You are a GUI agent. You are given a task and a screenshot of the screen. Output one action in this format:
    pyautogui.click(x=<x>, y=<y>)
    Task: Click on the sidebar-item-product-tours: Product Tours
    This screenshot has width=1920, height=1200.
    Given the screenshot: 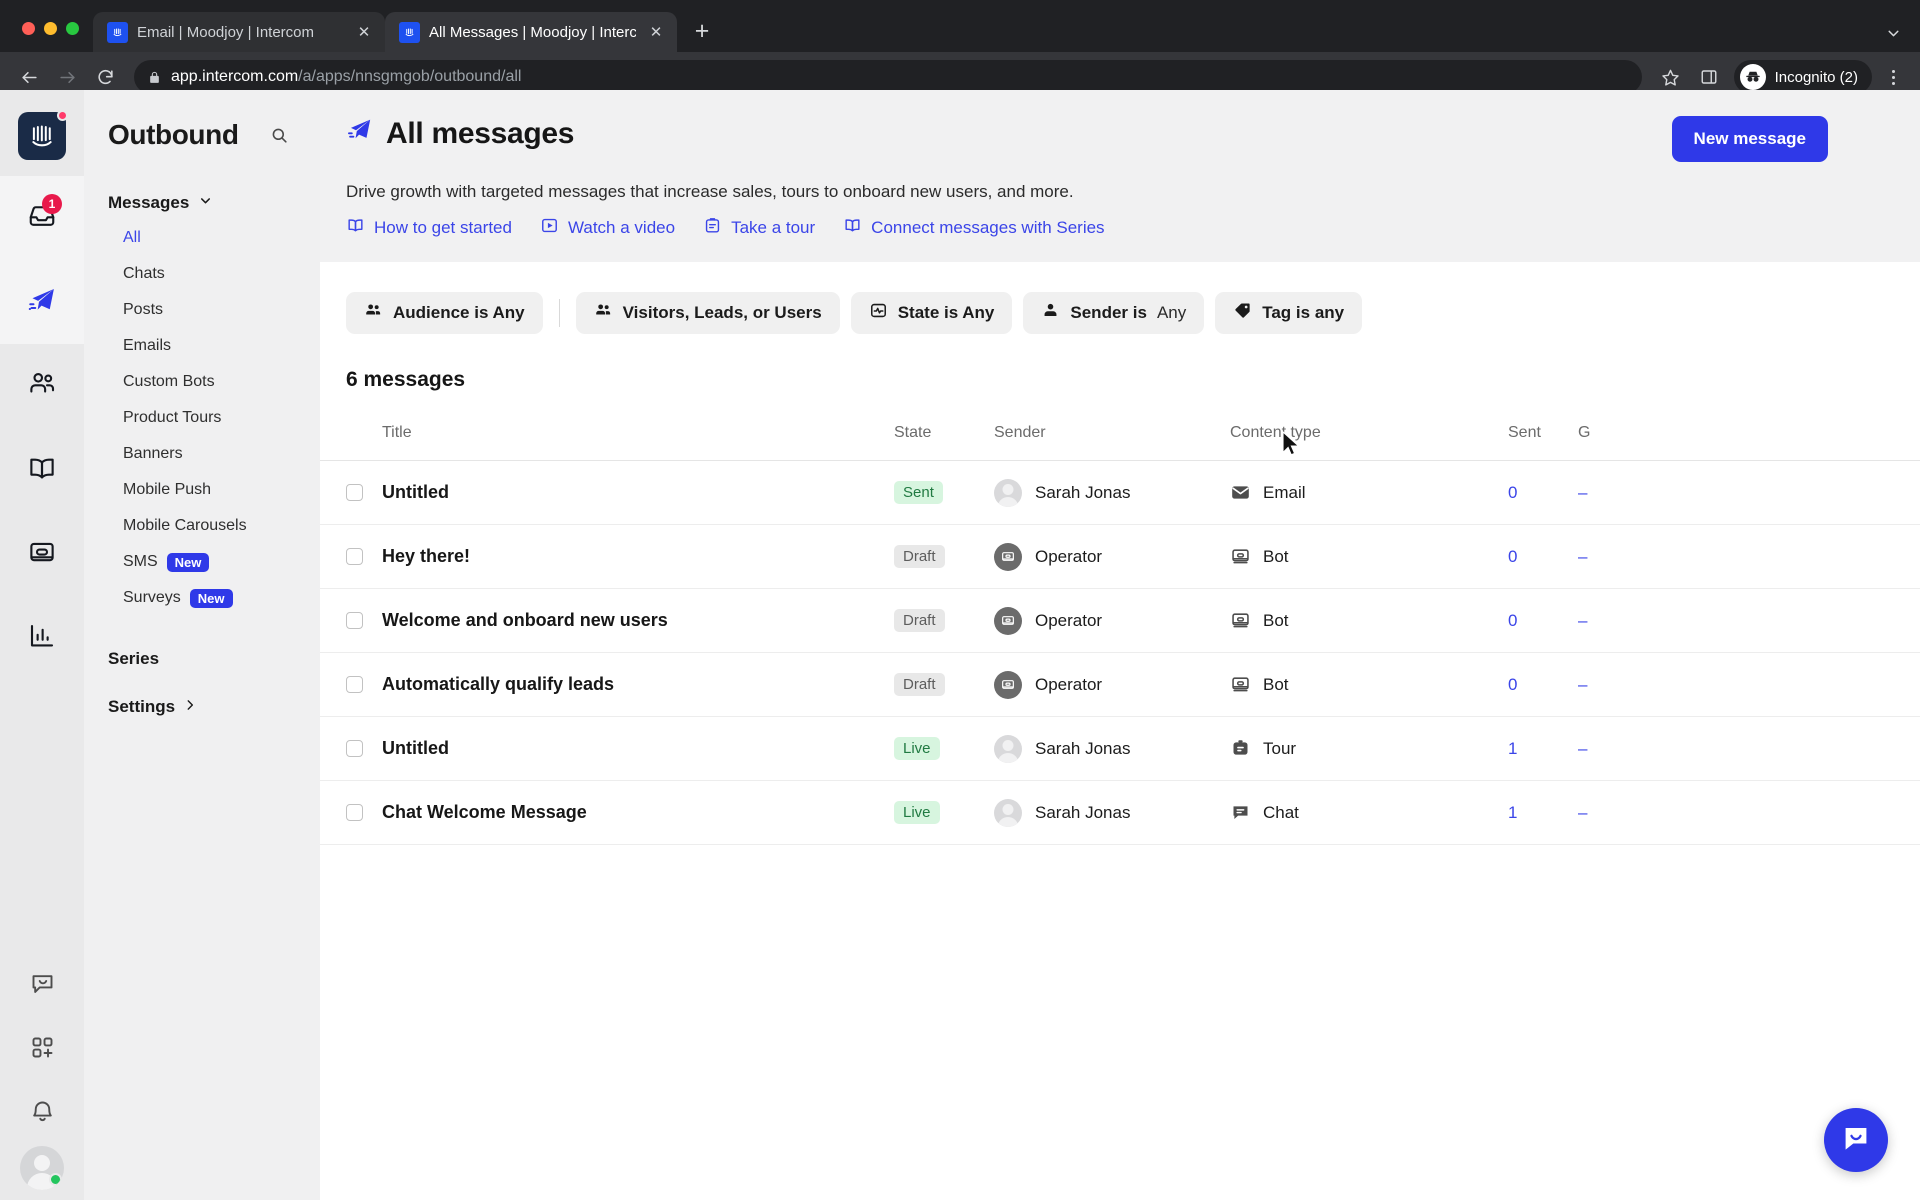 What is the action you would take?
    pyautogui.click(x=202, y=418)
    